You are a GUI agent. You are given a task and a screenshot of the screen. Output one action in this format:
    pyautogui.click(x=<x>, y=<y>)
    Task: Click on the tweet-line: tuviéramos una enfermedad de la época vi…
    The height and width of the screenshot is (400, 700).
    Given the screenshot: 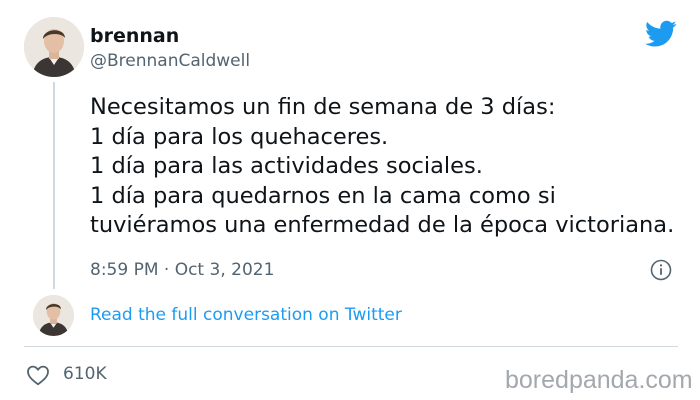 What is the action you would take?
    pyautogui.click(x=382, y=225)
    